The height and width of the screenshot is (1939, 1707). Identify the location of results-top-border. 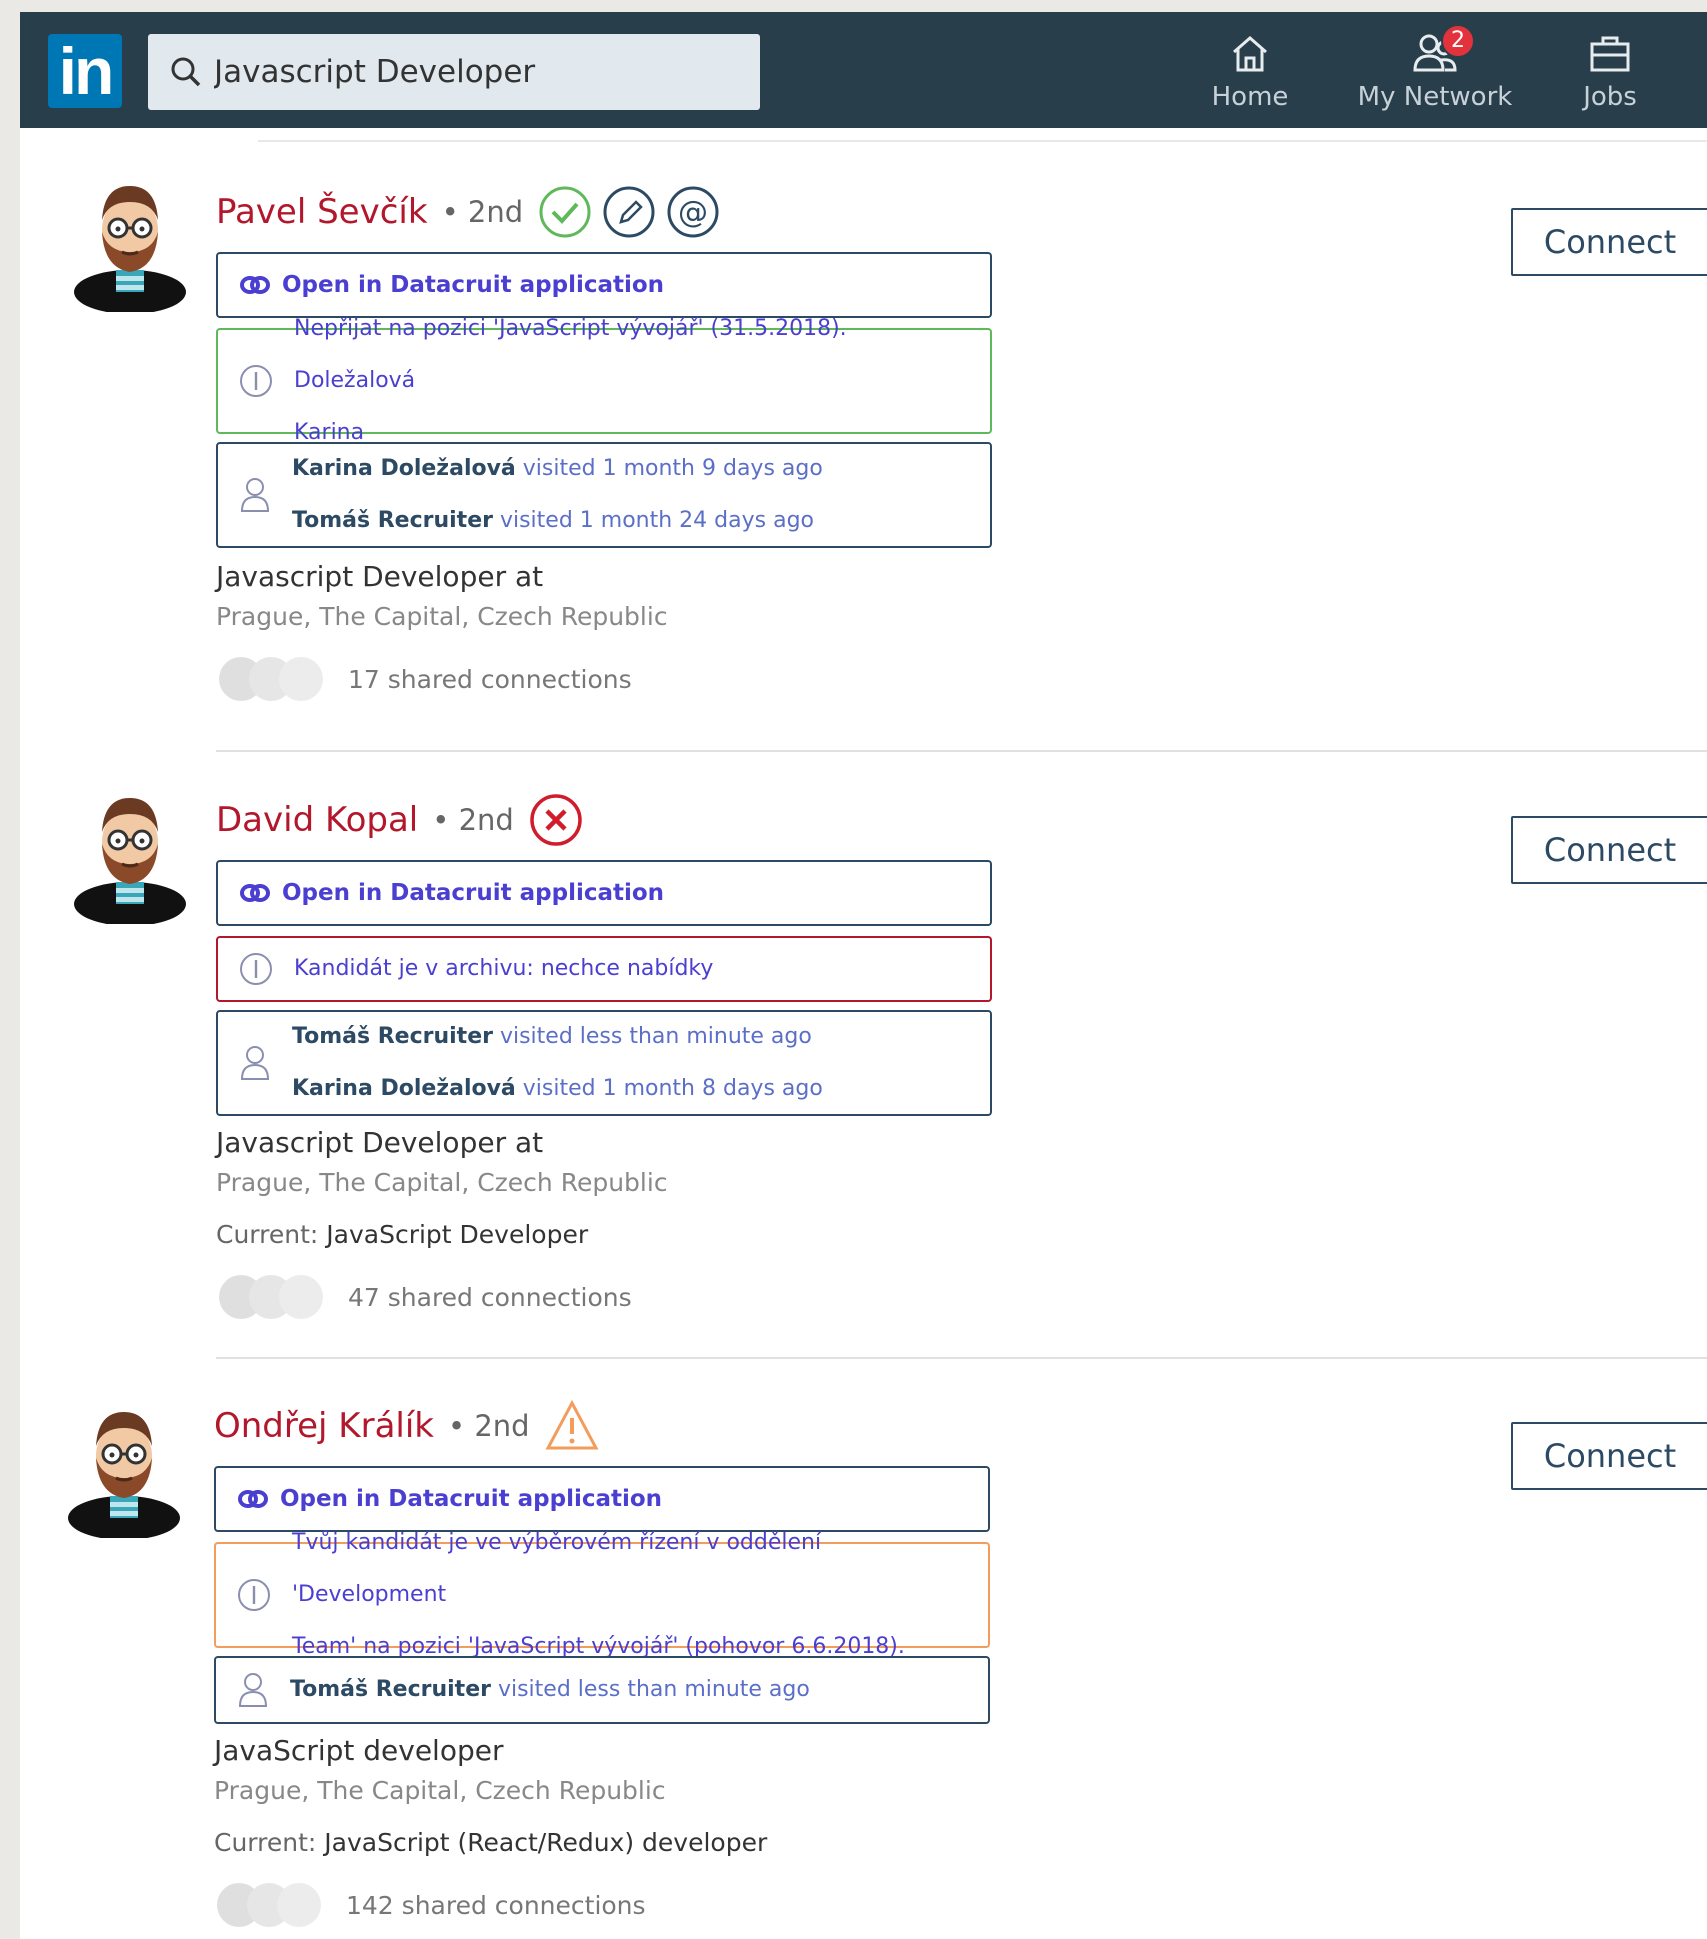
(982, 141).